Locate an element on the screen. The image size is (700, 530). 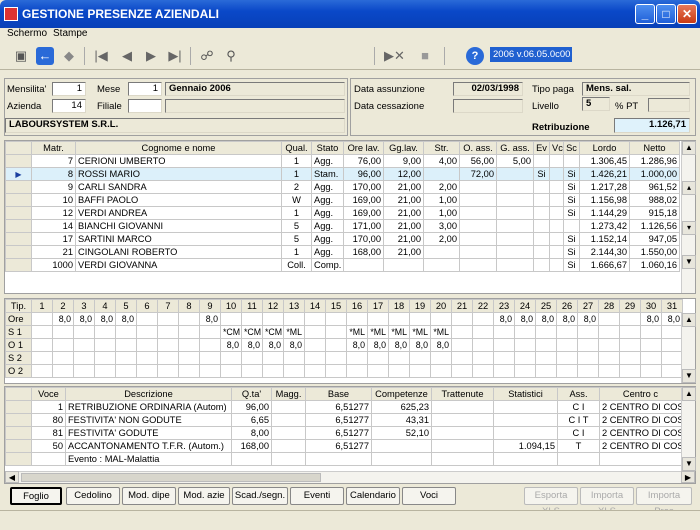
table-cell: 96,00 is located at coordinates (363, 174).